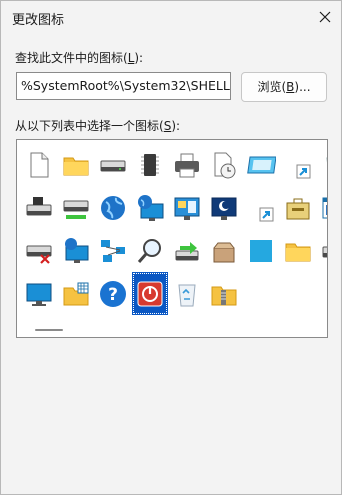 The width and height of the screenshot is (342, 495). I want to click on recycle-bin-icon, so click(187, 295).